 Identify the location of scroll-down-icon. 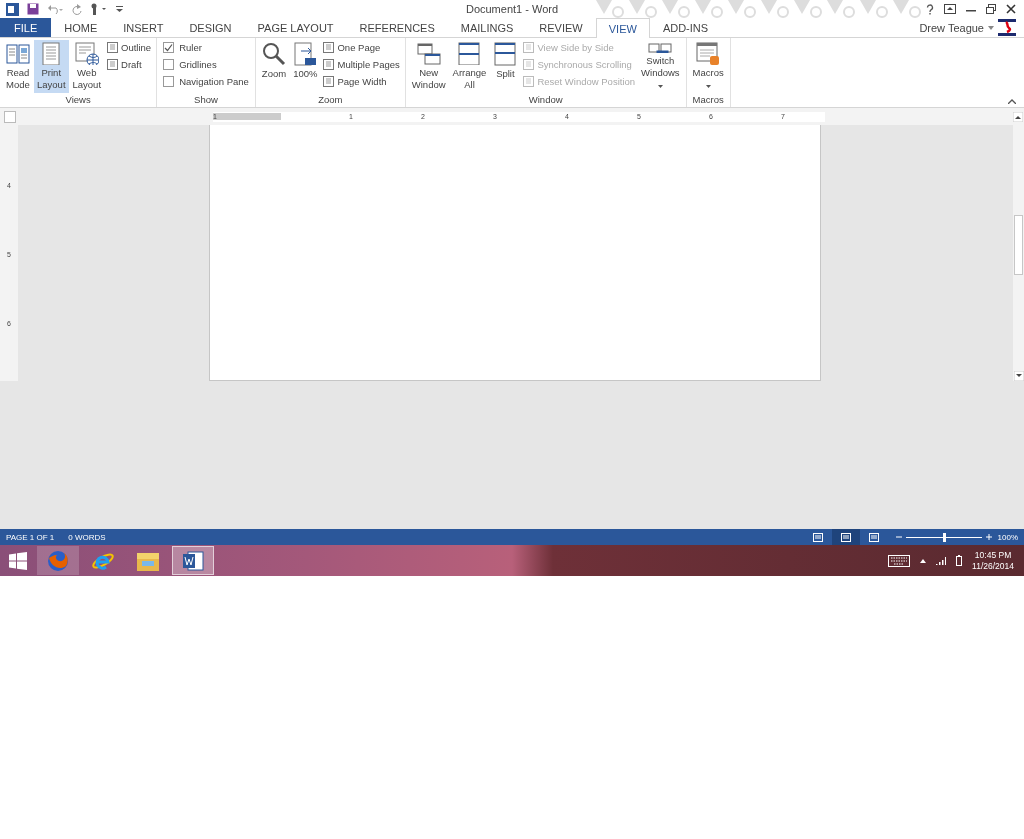
(1018, 376).